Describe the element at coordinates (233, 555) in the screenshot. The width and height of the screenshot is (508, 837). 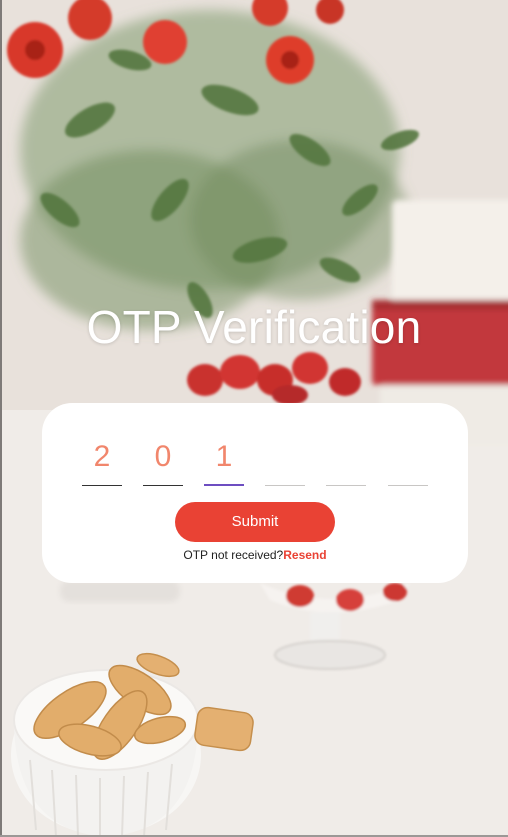
I see `otp-not-received-text: OTP not received?` at that location.